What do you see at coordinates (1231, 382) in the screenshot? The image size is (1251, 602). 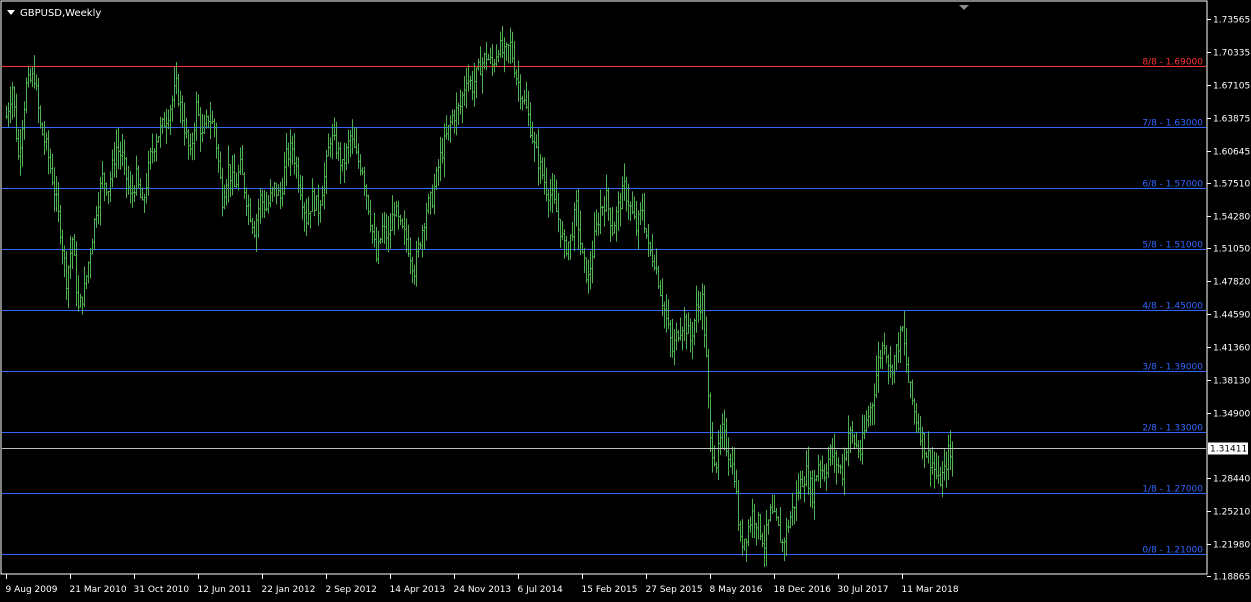 I see `y-tick-label: 1.38130` at bounding box center [1231, 382].